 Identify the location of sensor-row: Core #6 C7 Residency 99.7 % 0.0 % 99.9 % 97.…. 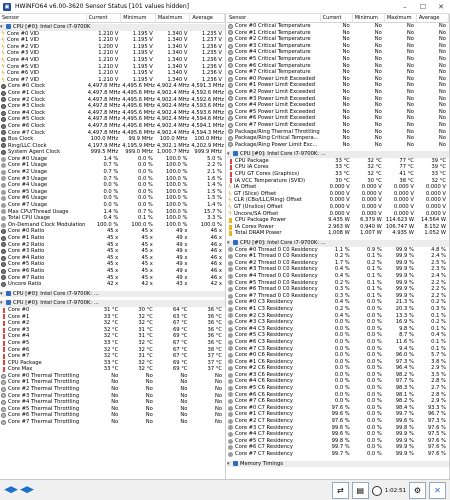
(338, 447).